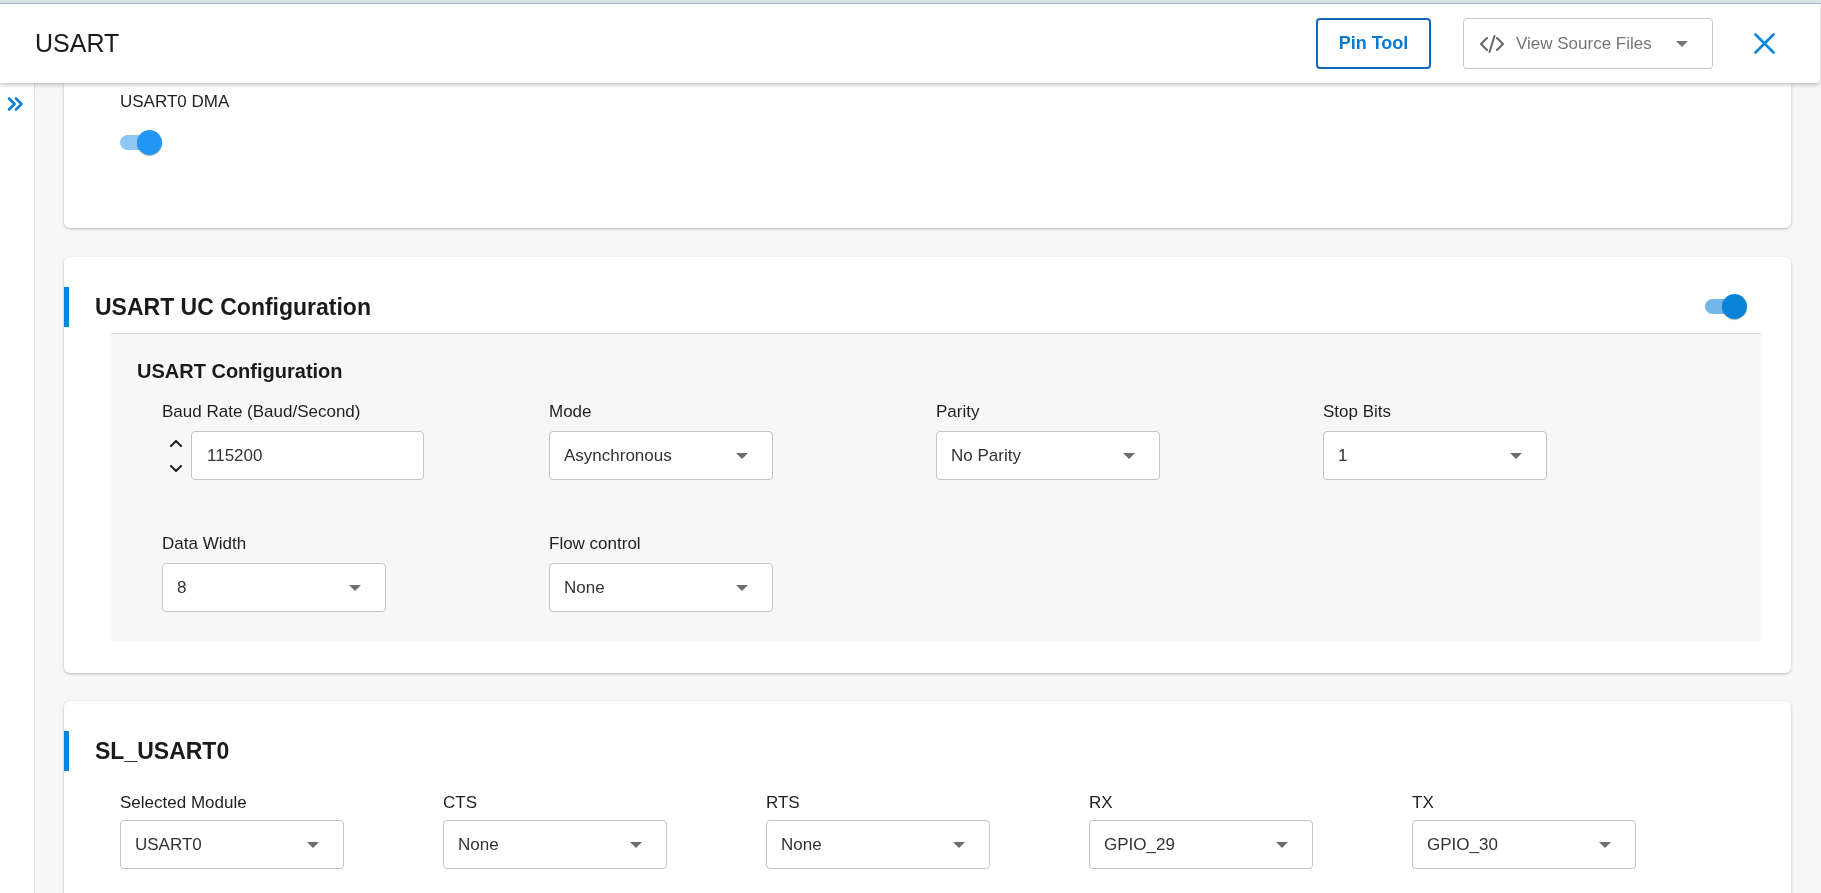 The image size is (1821, 893). What do you see at coordinates (1423, 803) in the screenshot?
I see `field-label: TX` at bounding box center [1423, 803].